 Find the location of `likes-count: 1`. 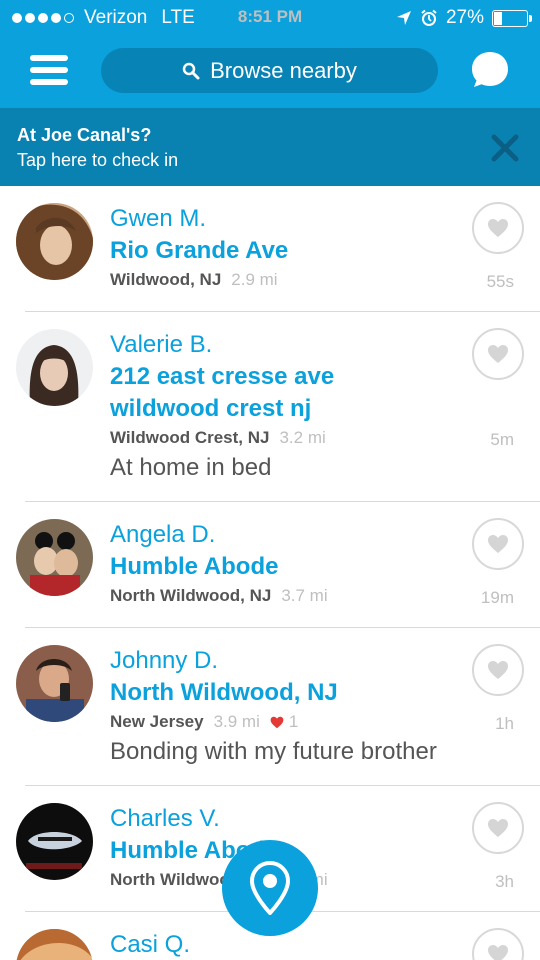

likes-count: 1 is located at coordinates (284, 722).